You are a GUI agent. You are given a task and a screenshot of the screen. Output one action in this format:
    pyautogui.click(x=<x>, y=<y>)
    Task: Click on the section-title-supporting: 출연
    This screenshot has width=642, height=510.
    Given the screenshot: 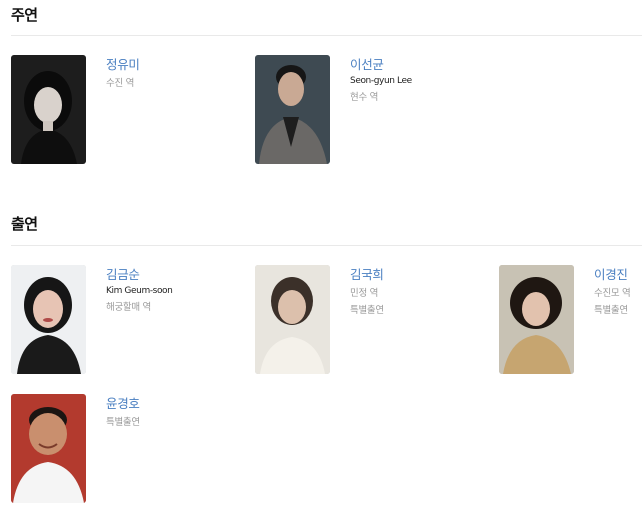 What is the action you would take?
    pyautogui.click(x=24, y=224)
    